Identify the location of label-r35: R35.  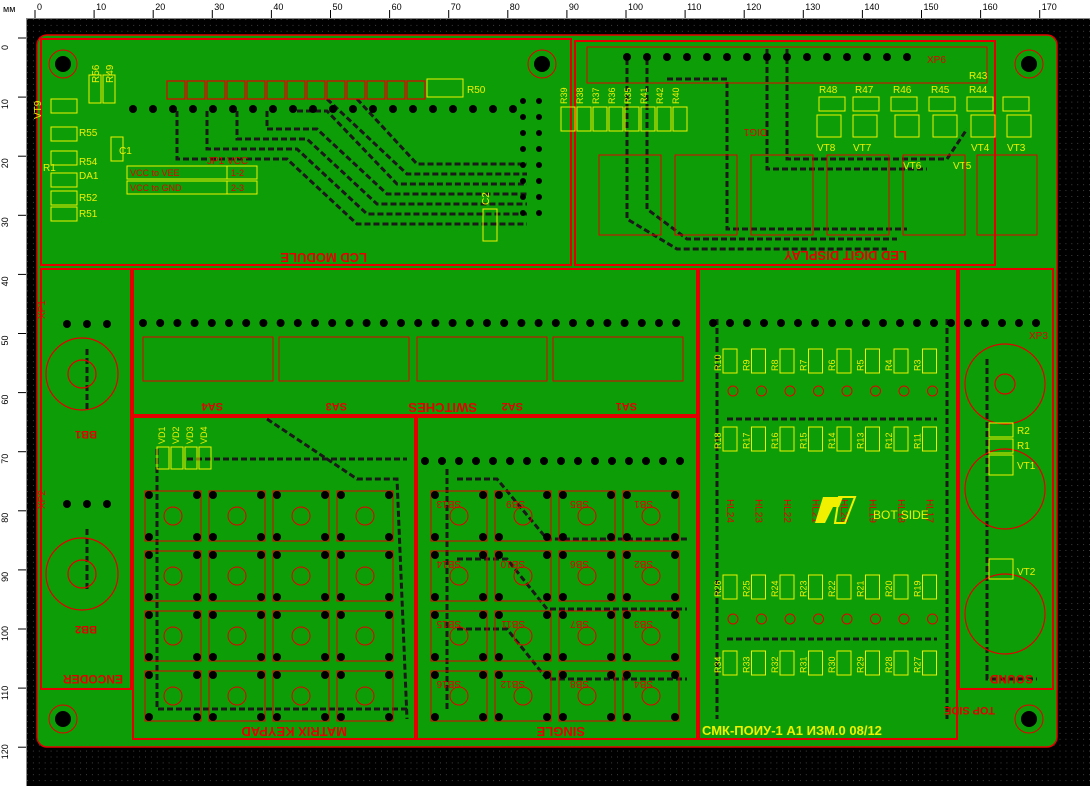
(628, 95).